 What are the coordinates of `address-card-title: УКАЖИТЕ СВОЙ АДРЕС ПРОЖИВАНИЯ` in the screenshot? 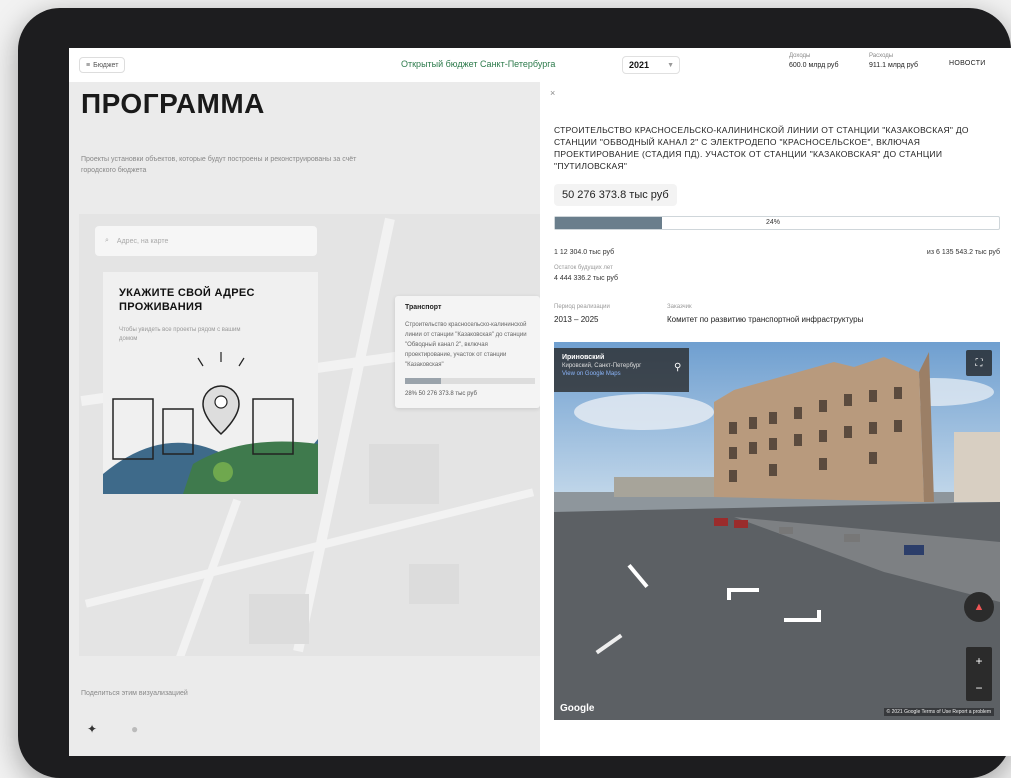 It's located at (187, 300).